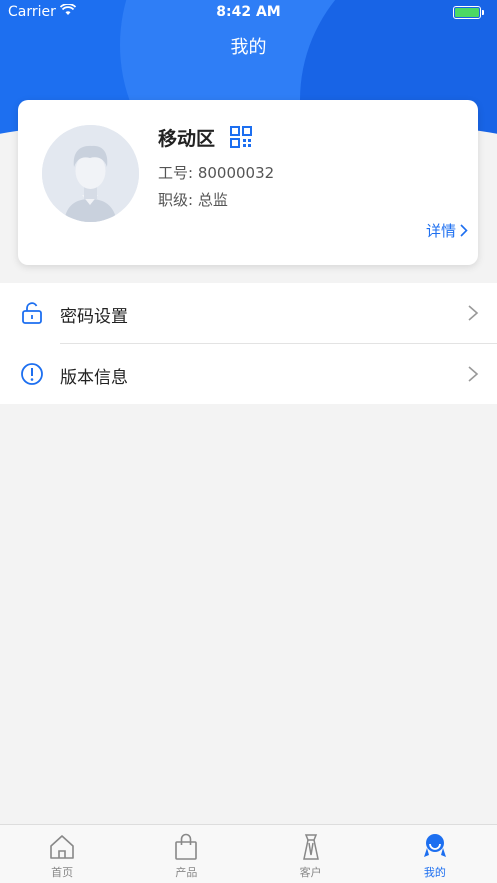 This screenshot has height=883, width=497. What do you see at coordinates (310, 847) in the screenshot?
I see `customer-icon` at bounding box center [310, 847].